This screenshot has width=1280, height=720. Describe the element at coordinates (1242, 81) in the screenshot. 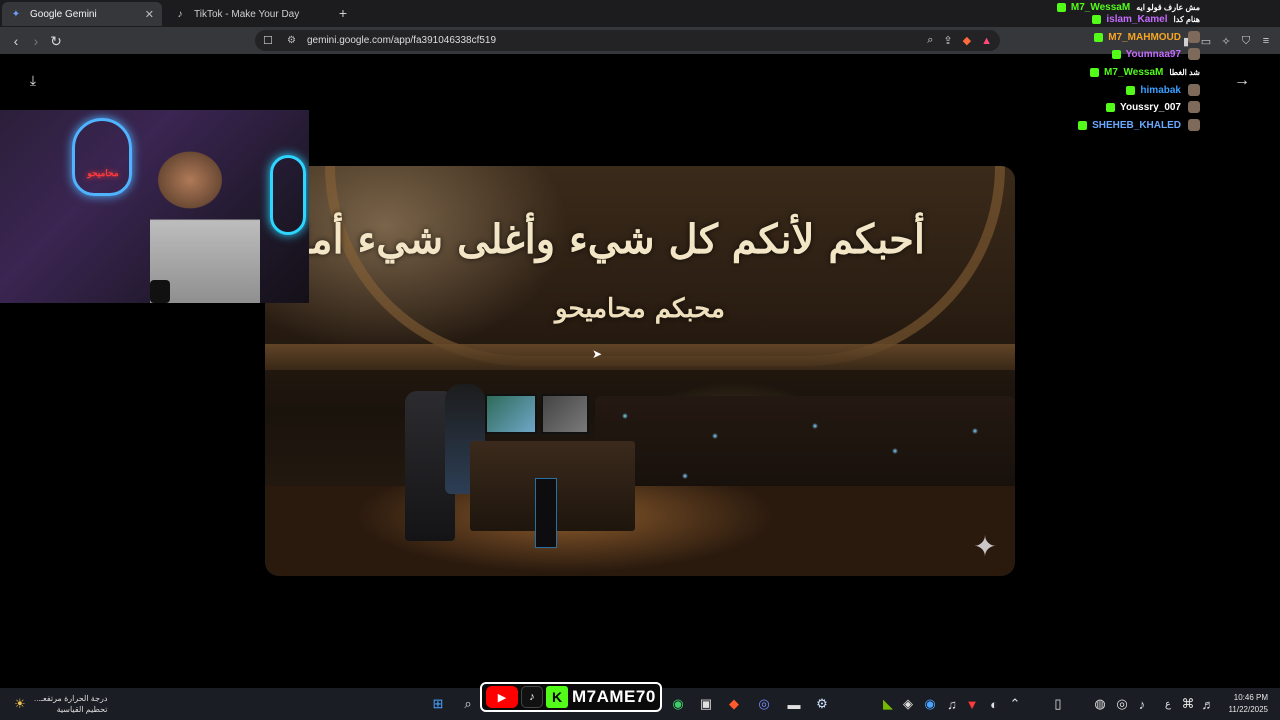

I see `next-arrow-icon: →` at that location.